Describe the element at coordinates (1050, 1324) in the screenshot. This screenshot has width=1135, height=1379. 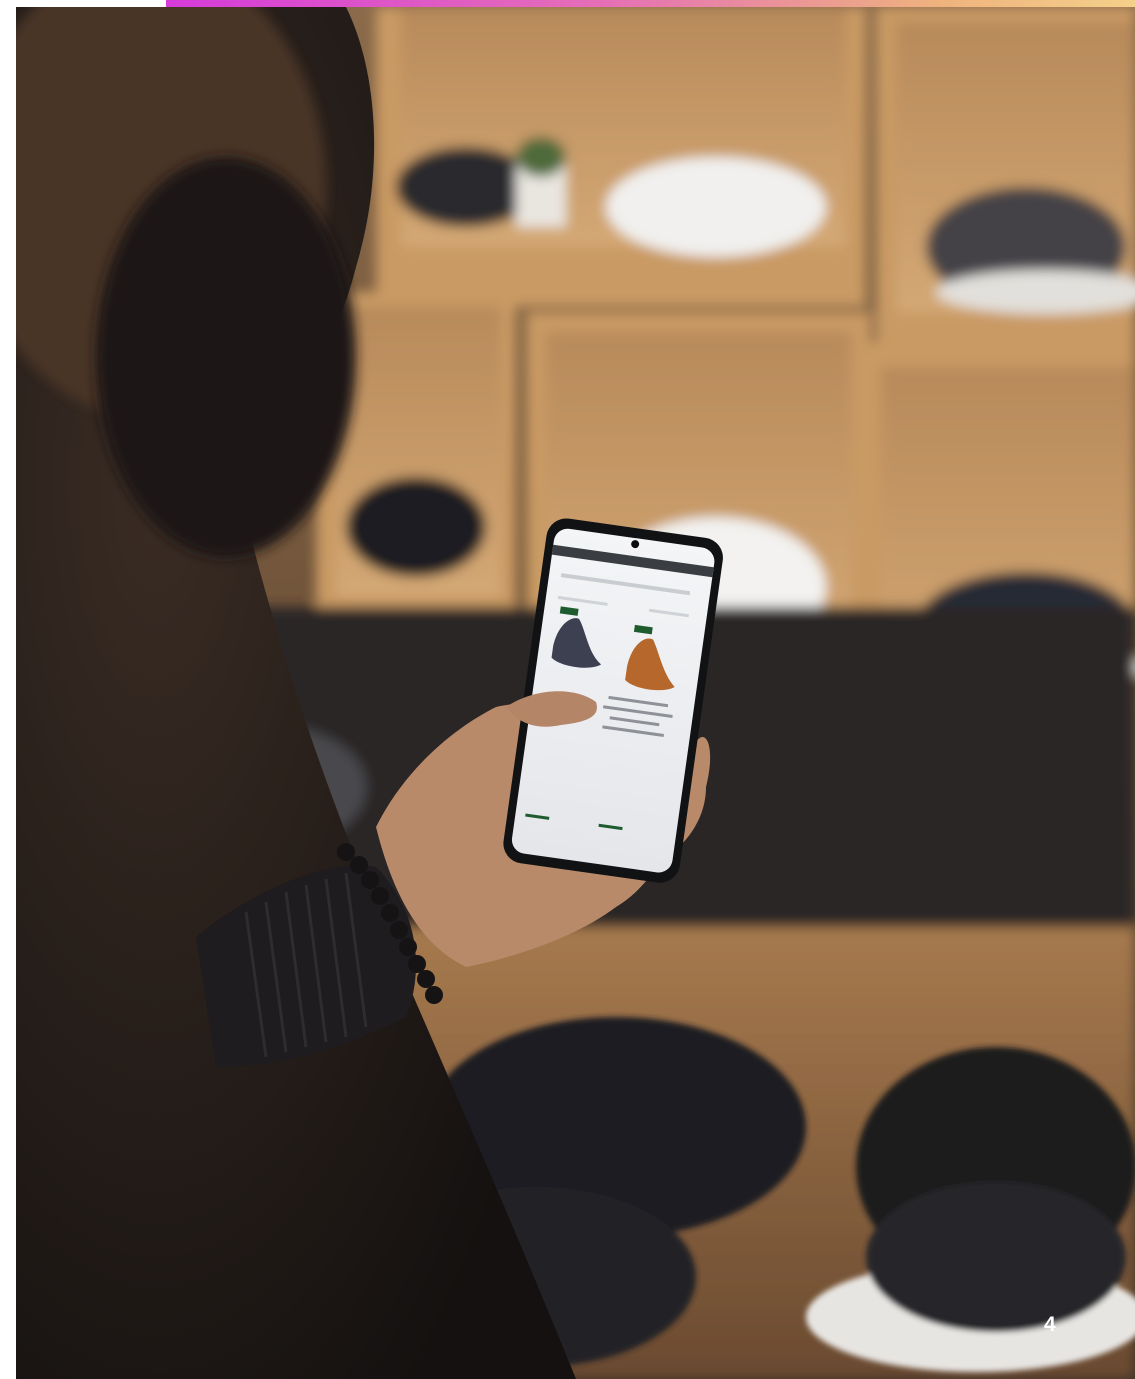
I see `page-number: 4` at that location.